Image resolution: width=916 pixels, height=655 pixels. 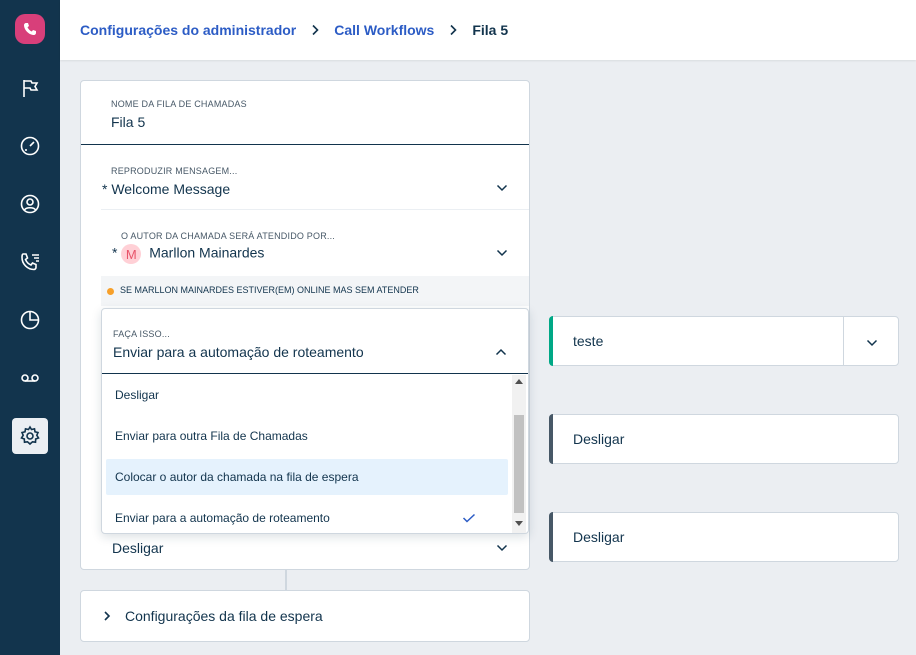 What do you see at coordinates (30, 378) in the screenshot?
I see `voicemail-icon` at bounding box center [30, 378].